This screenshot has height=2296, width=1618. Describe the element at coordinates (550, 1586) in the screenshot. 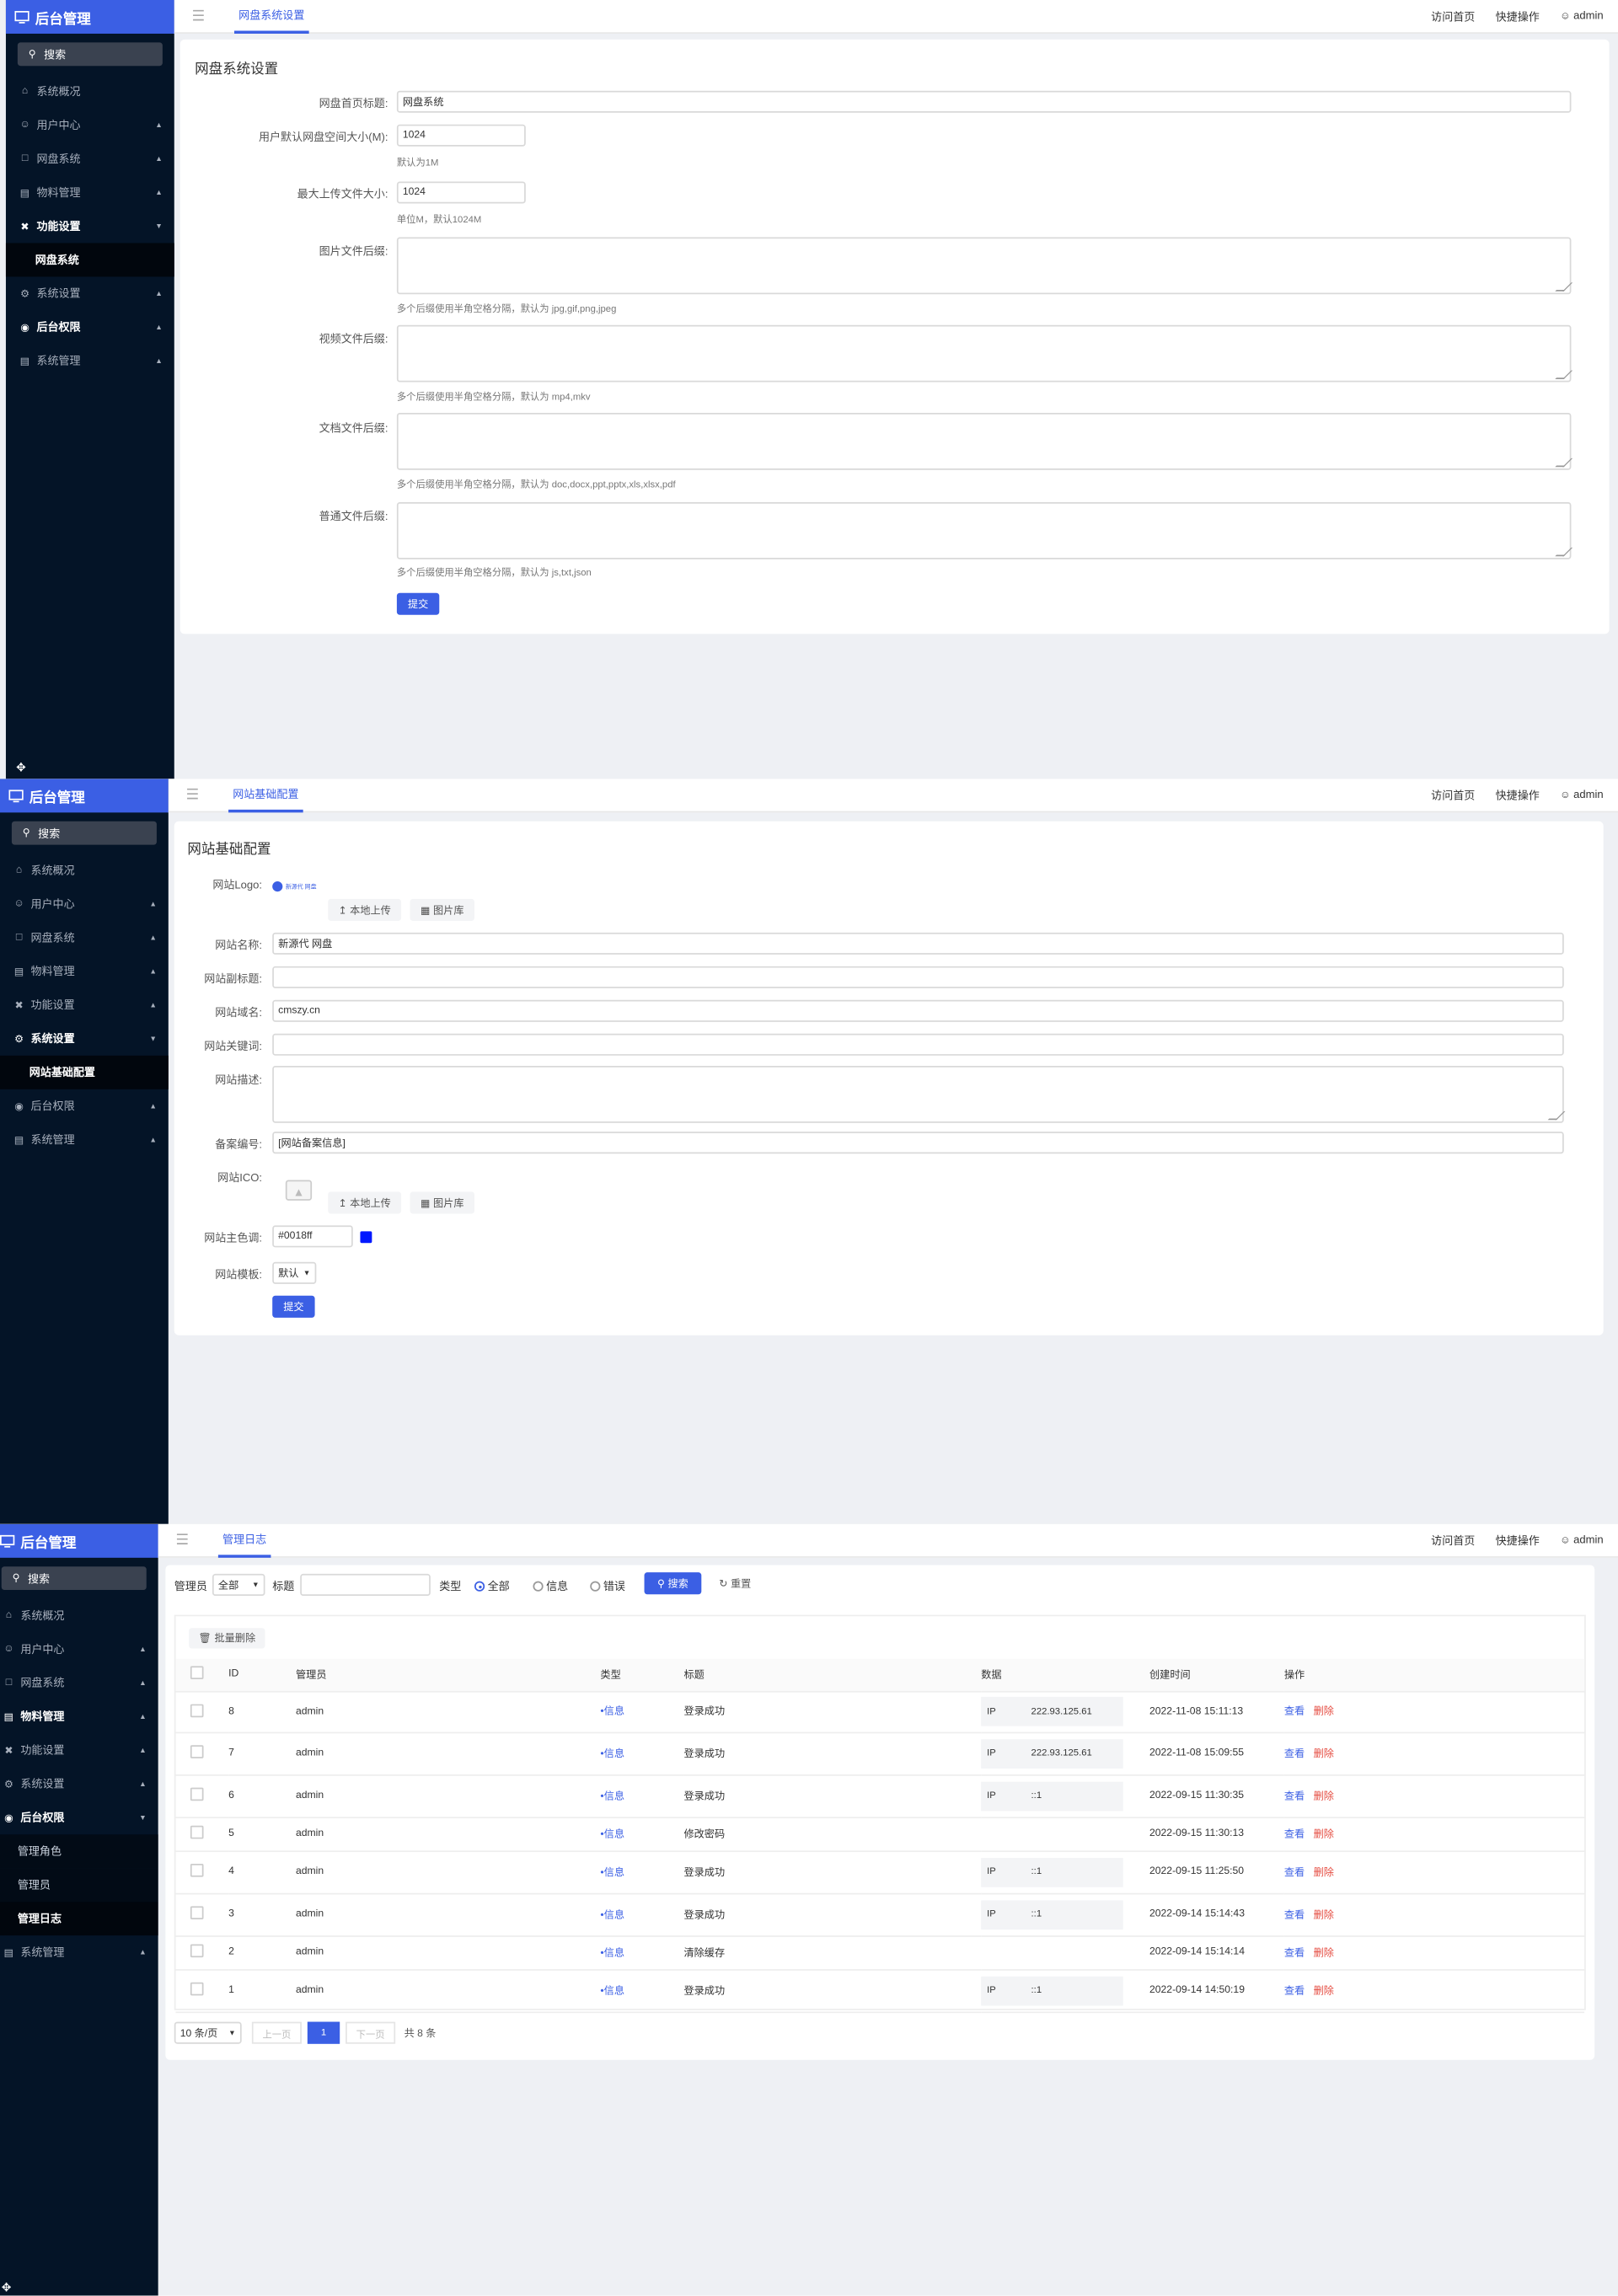

I see `radio-info: 信息` at that location.